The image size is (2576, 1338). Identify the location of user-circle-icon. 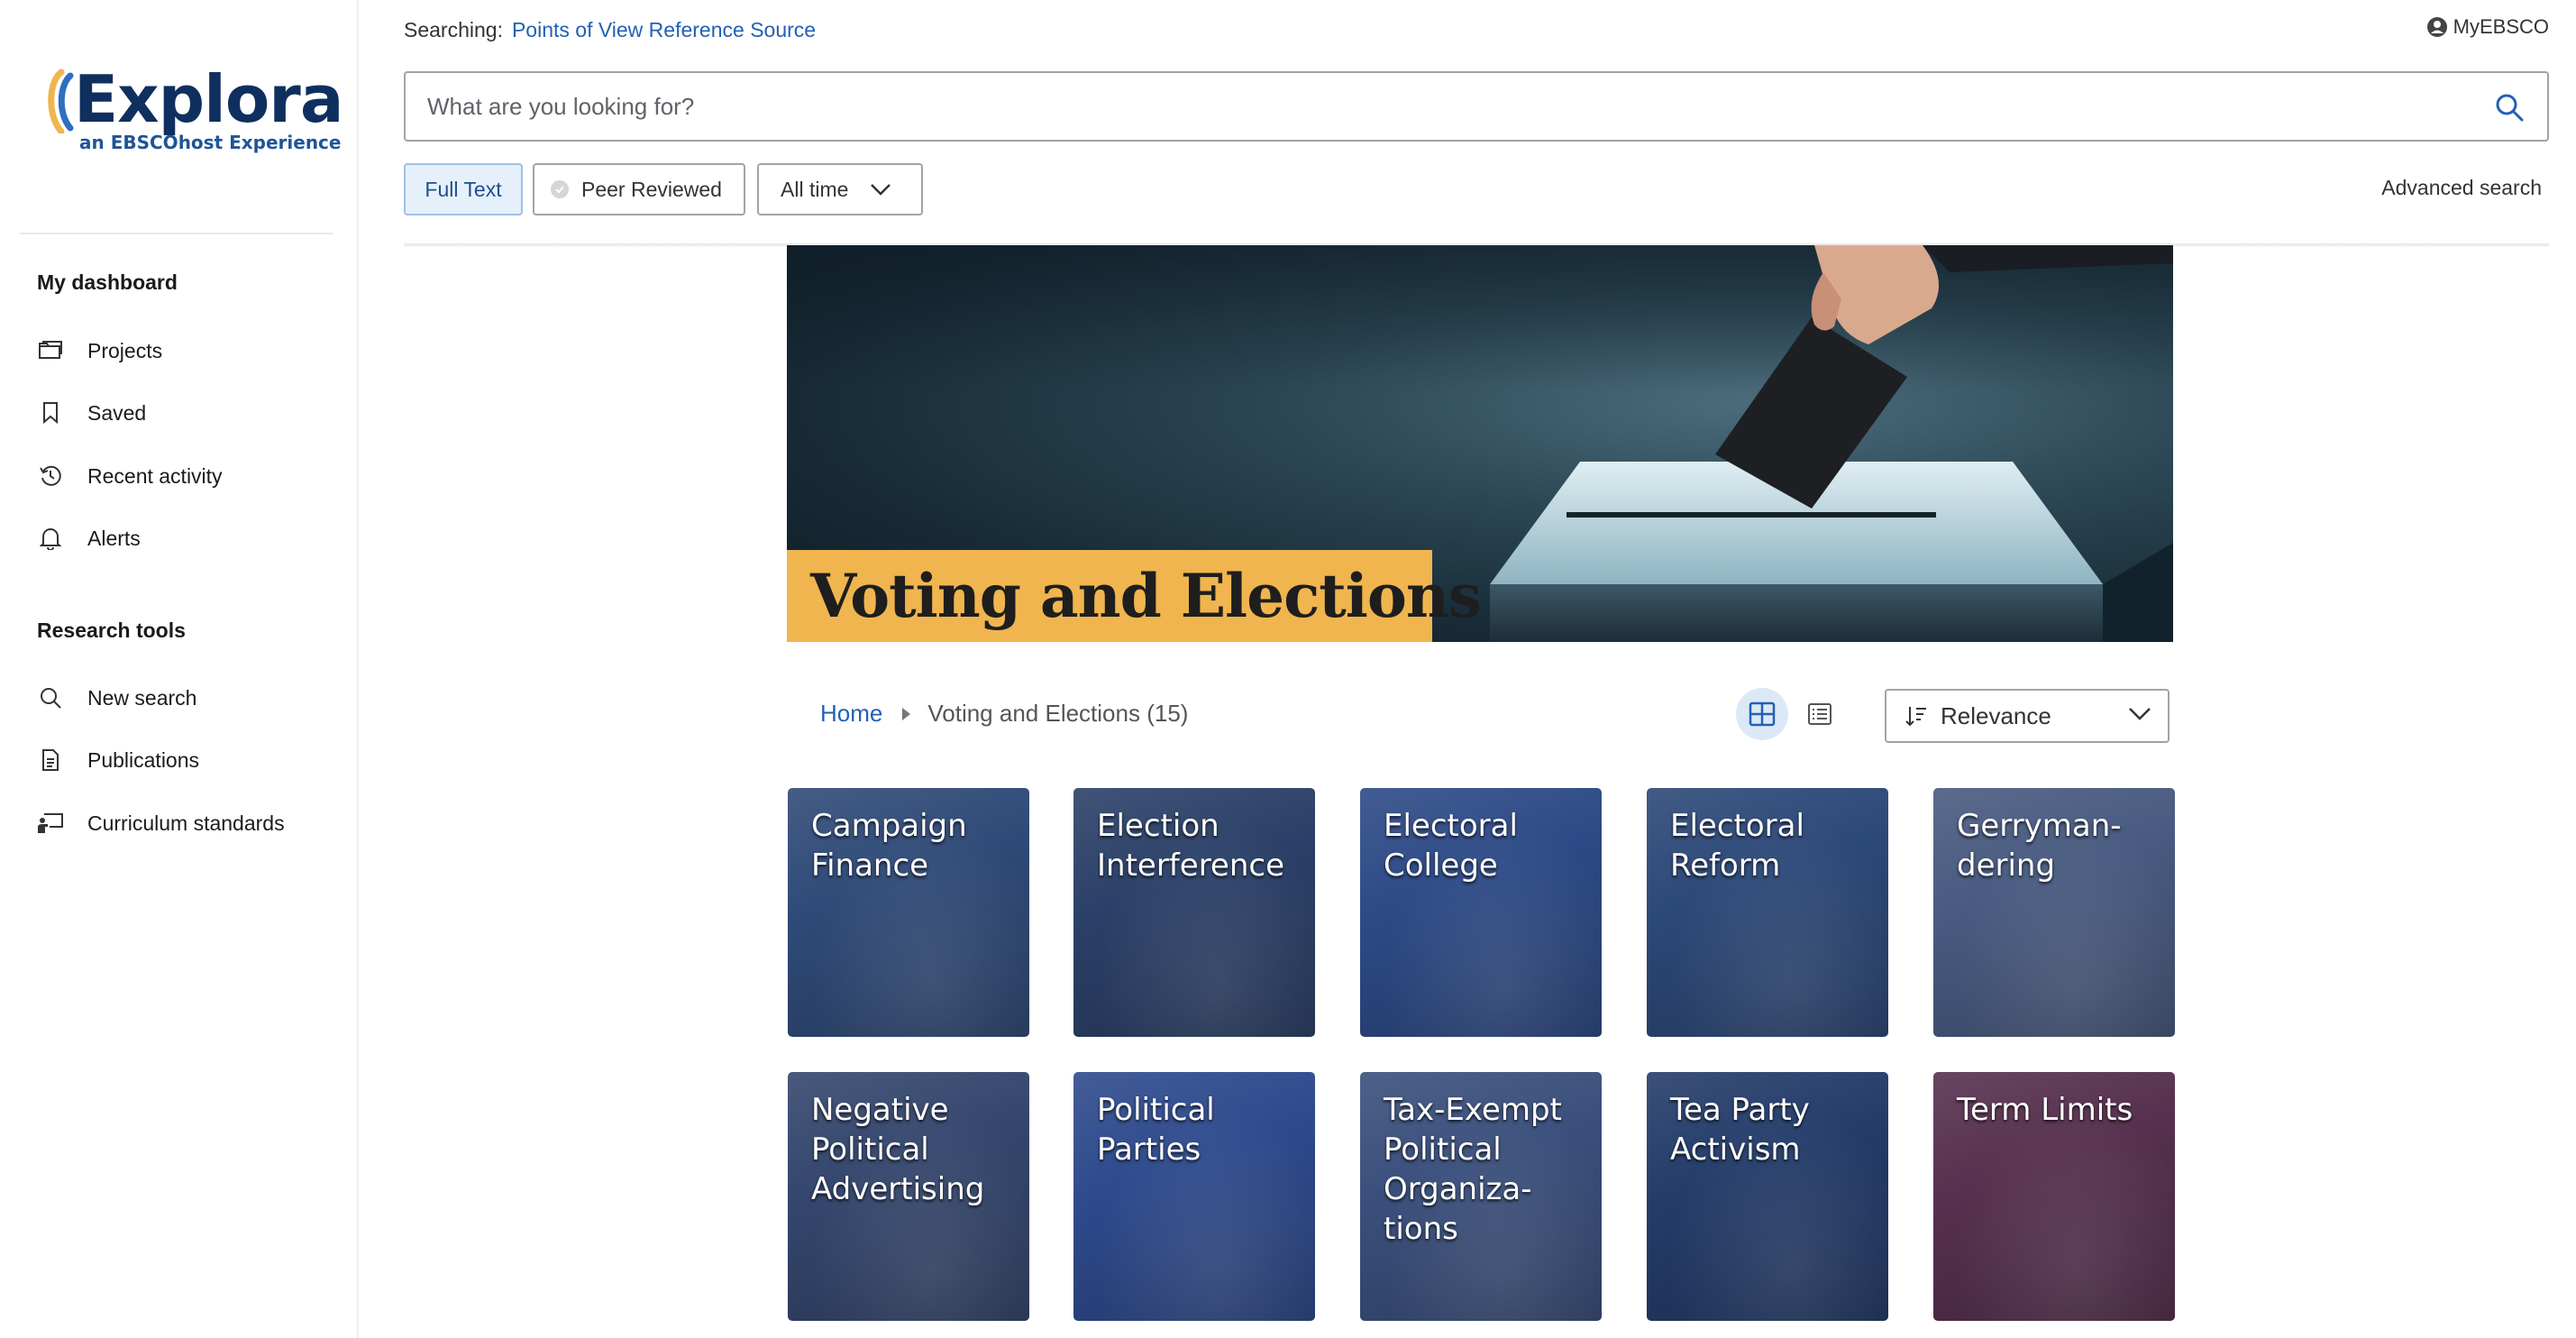
(2437, 27).